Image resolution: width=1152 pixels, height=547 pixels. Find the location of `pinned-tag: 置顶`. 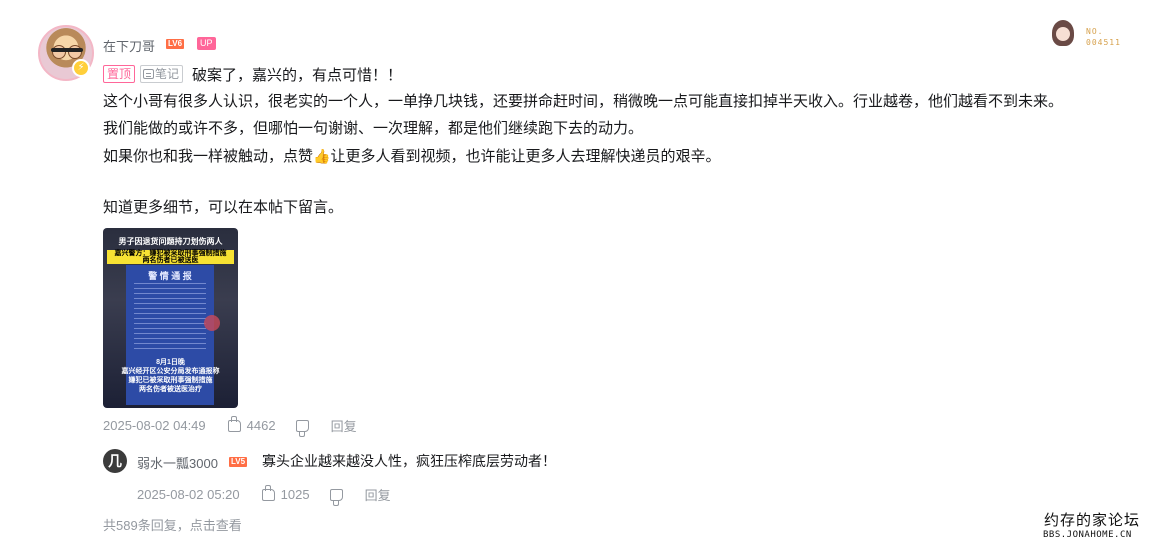

pinned-tag: 置顶 is located at coordinates (119, 74).